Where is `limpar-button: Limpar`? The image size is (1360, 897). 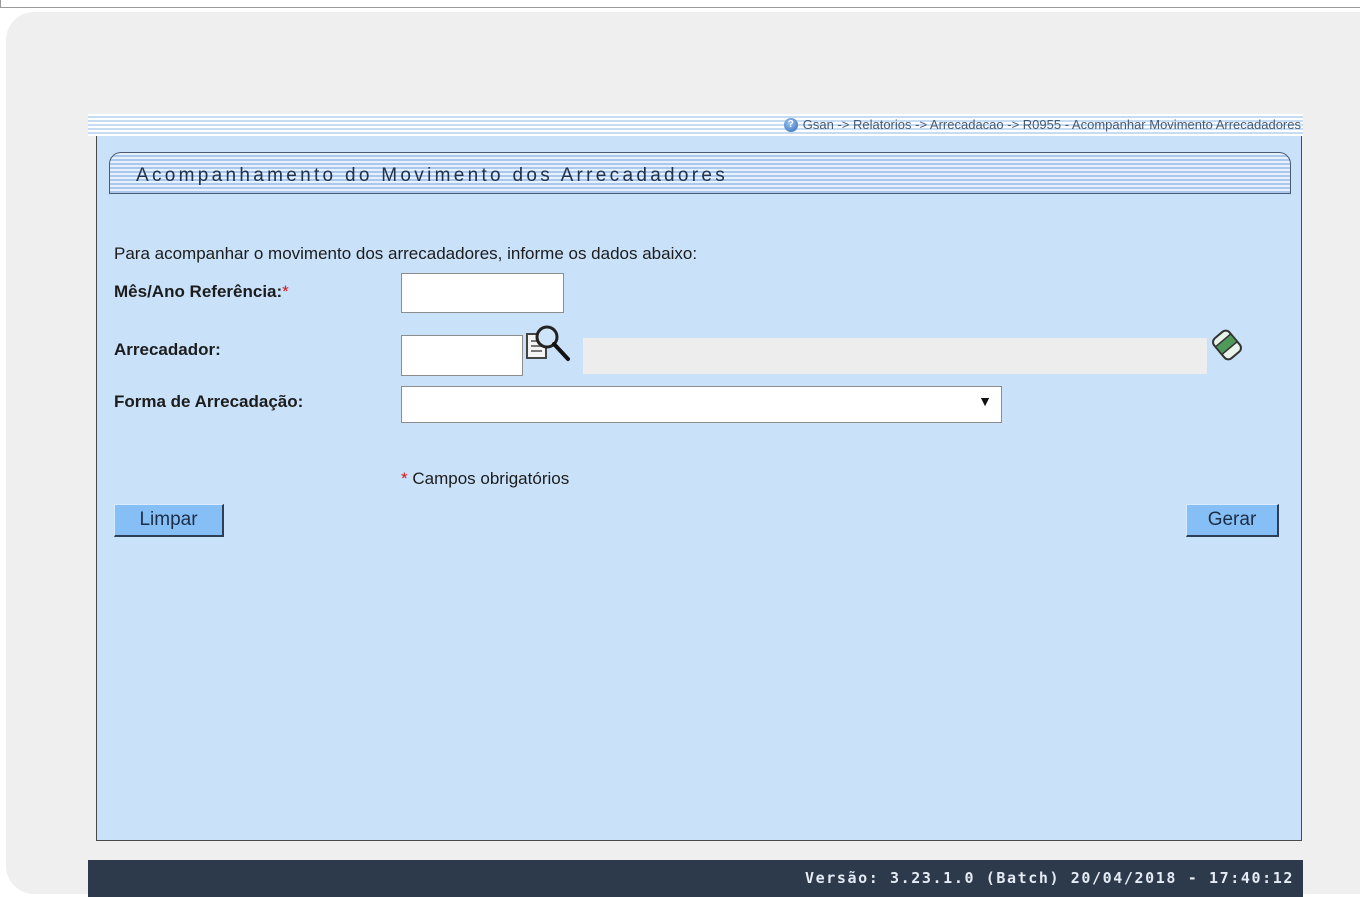 limpar-button: Limpar is located at coordinates (169, 520).